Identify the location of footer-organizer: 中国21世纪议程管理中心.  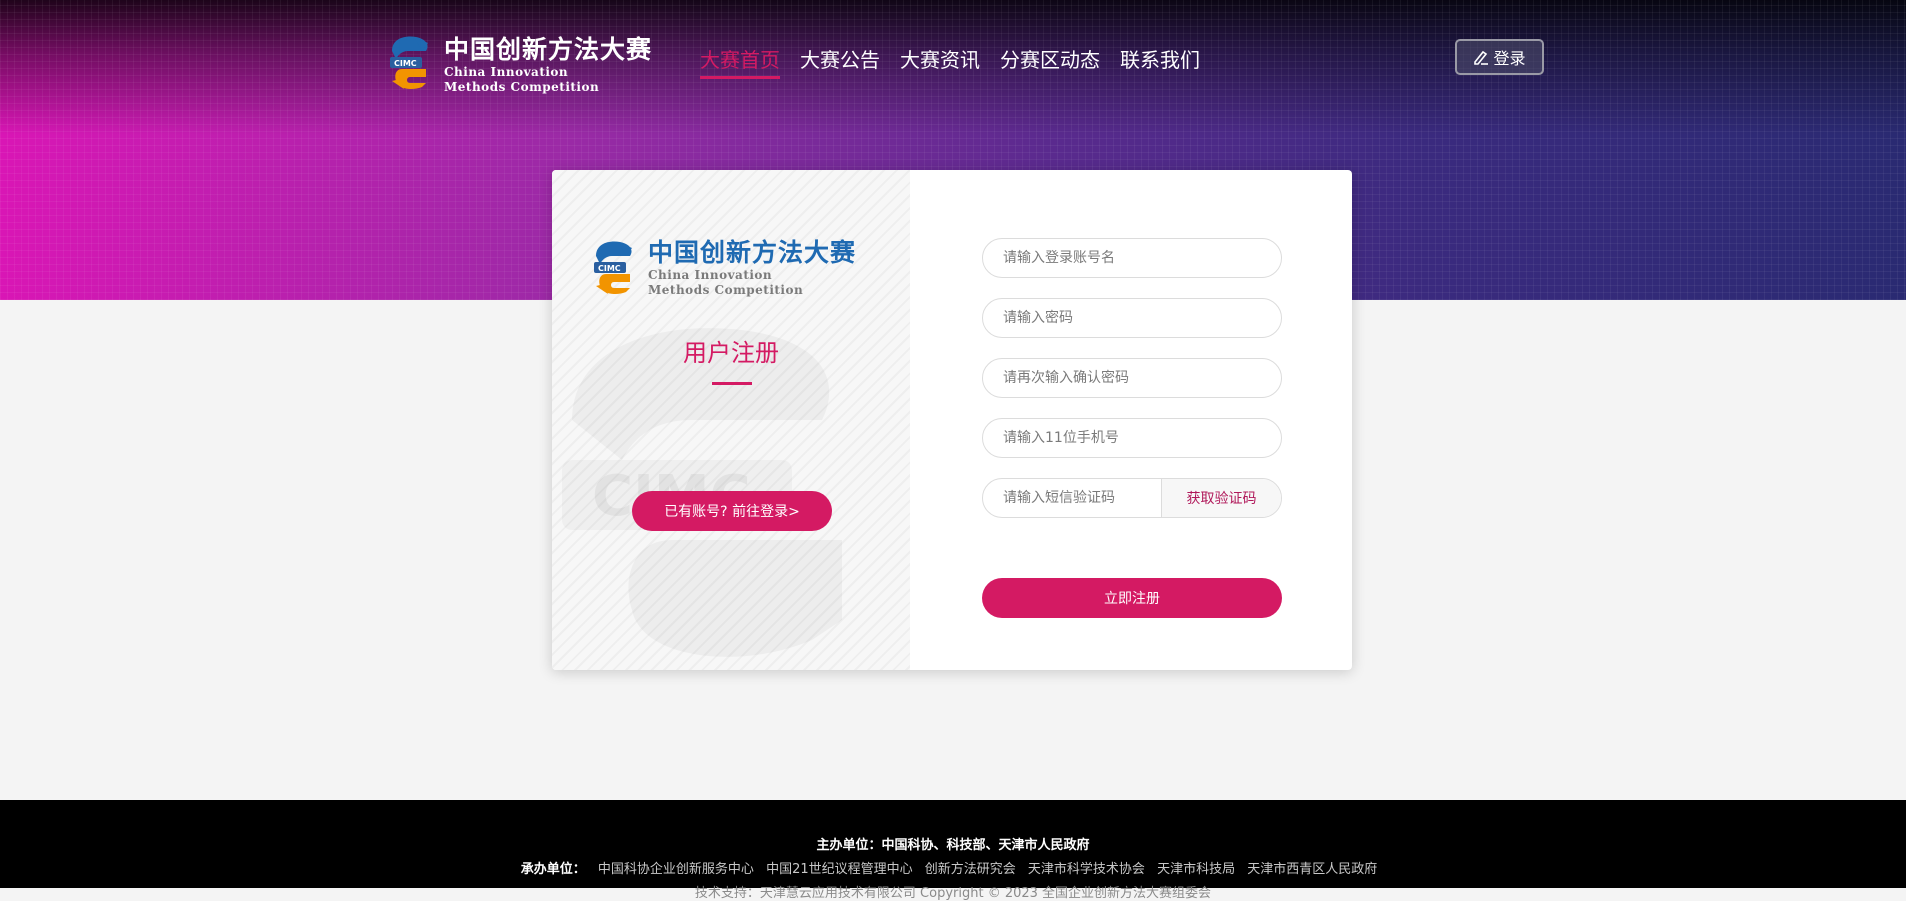
(839, 869).